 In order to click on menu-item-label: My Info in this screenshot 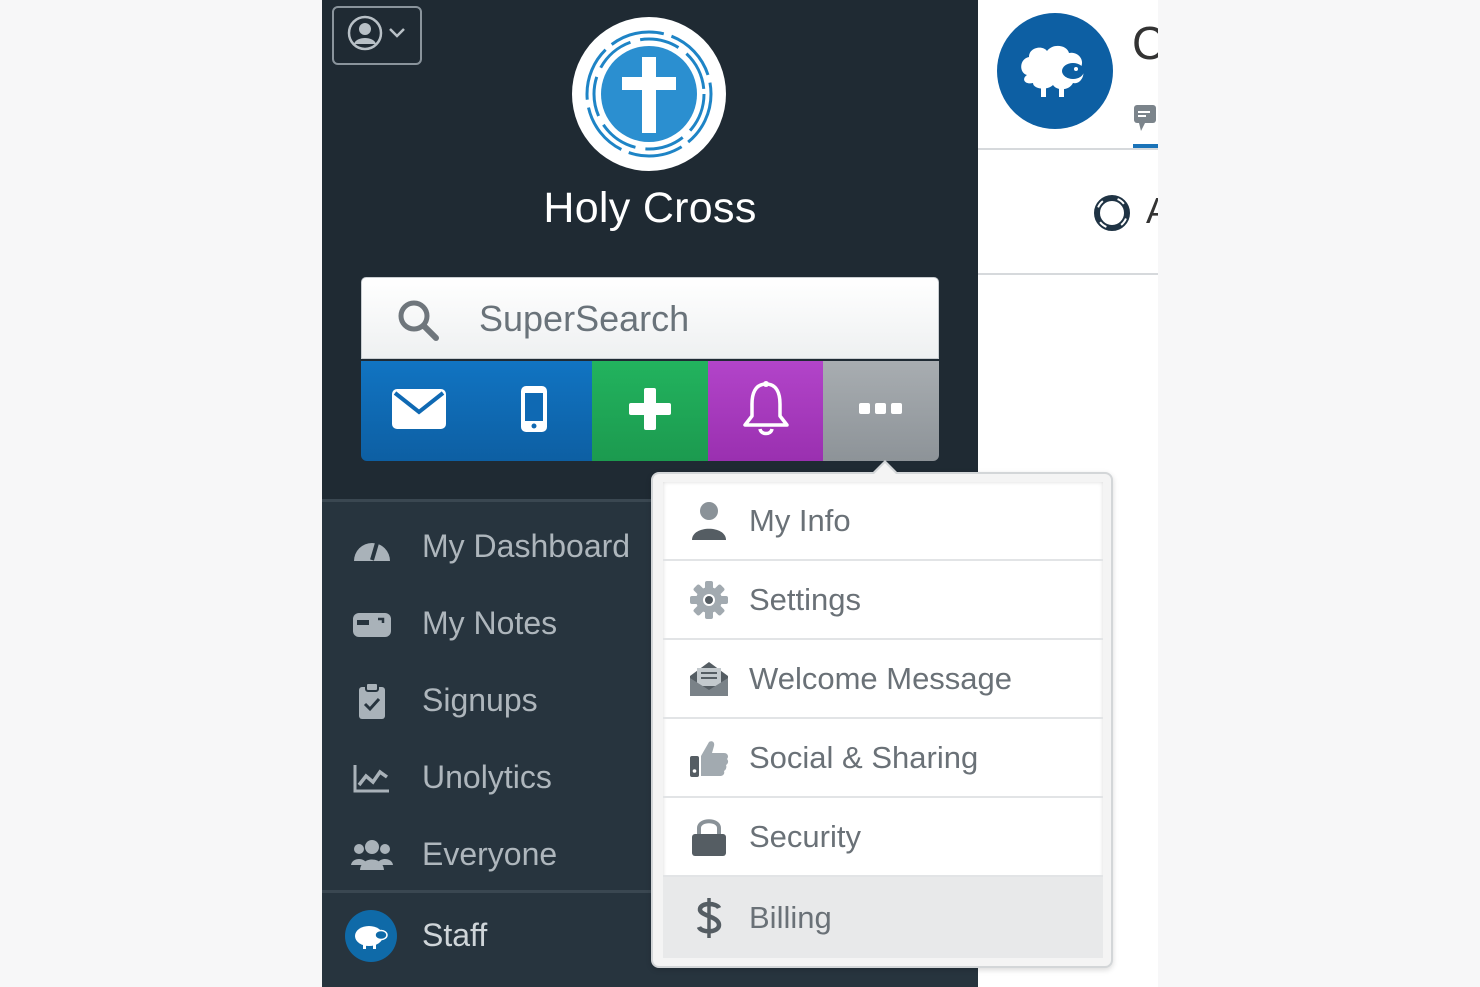, I will do `click(800, 520)`.